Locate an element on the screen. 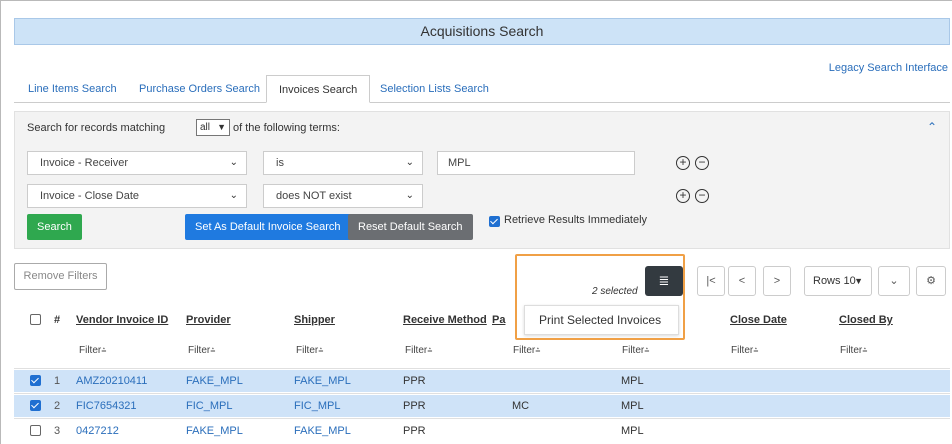  filter-closed-by: Filter⩮ is located at coordinates (854, 350).